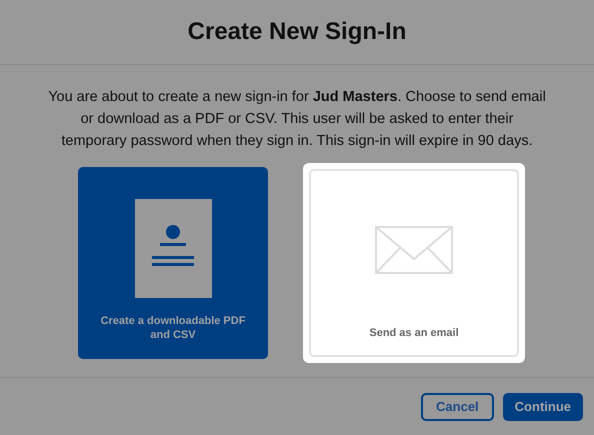 The height and width of the screenshot is (435, 594). Describe the element at coordinates (542, 406) in the screenshot. I see `continue-button: Continue` at that location.